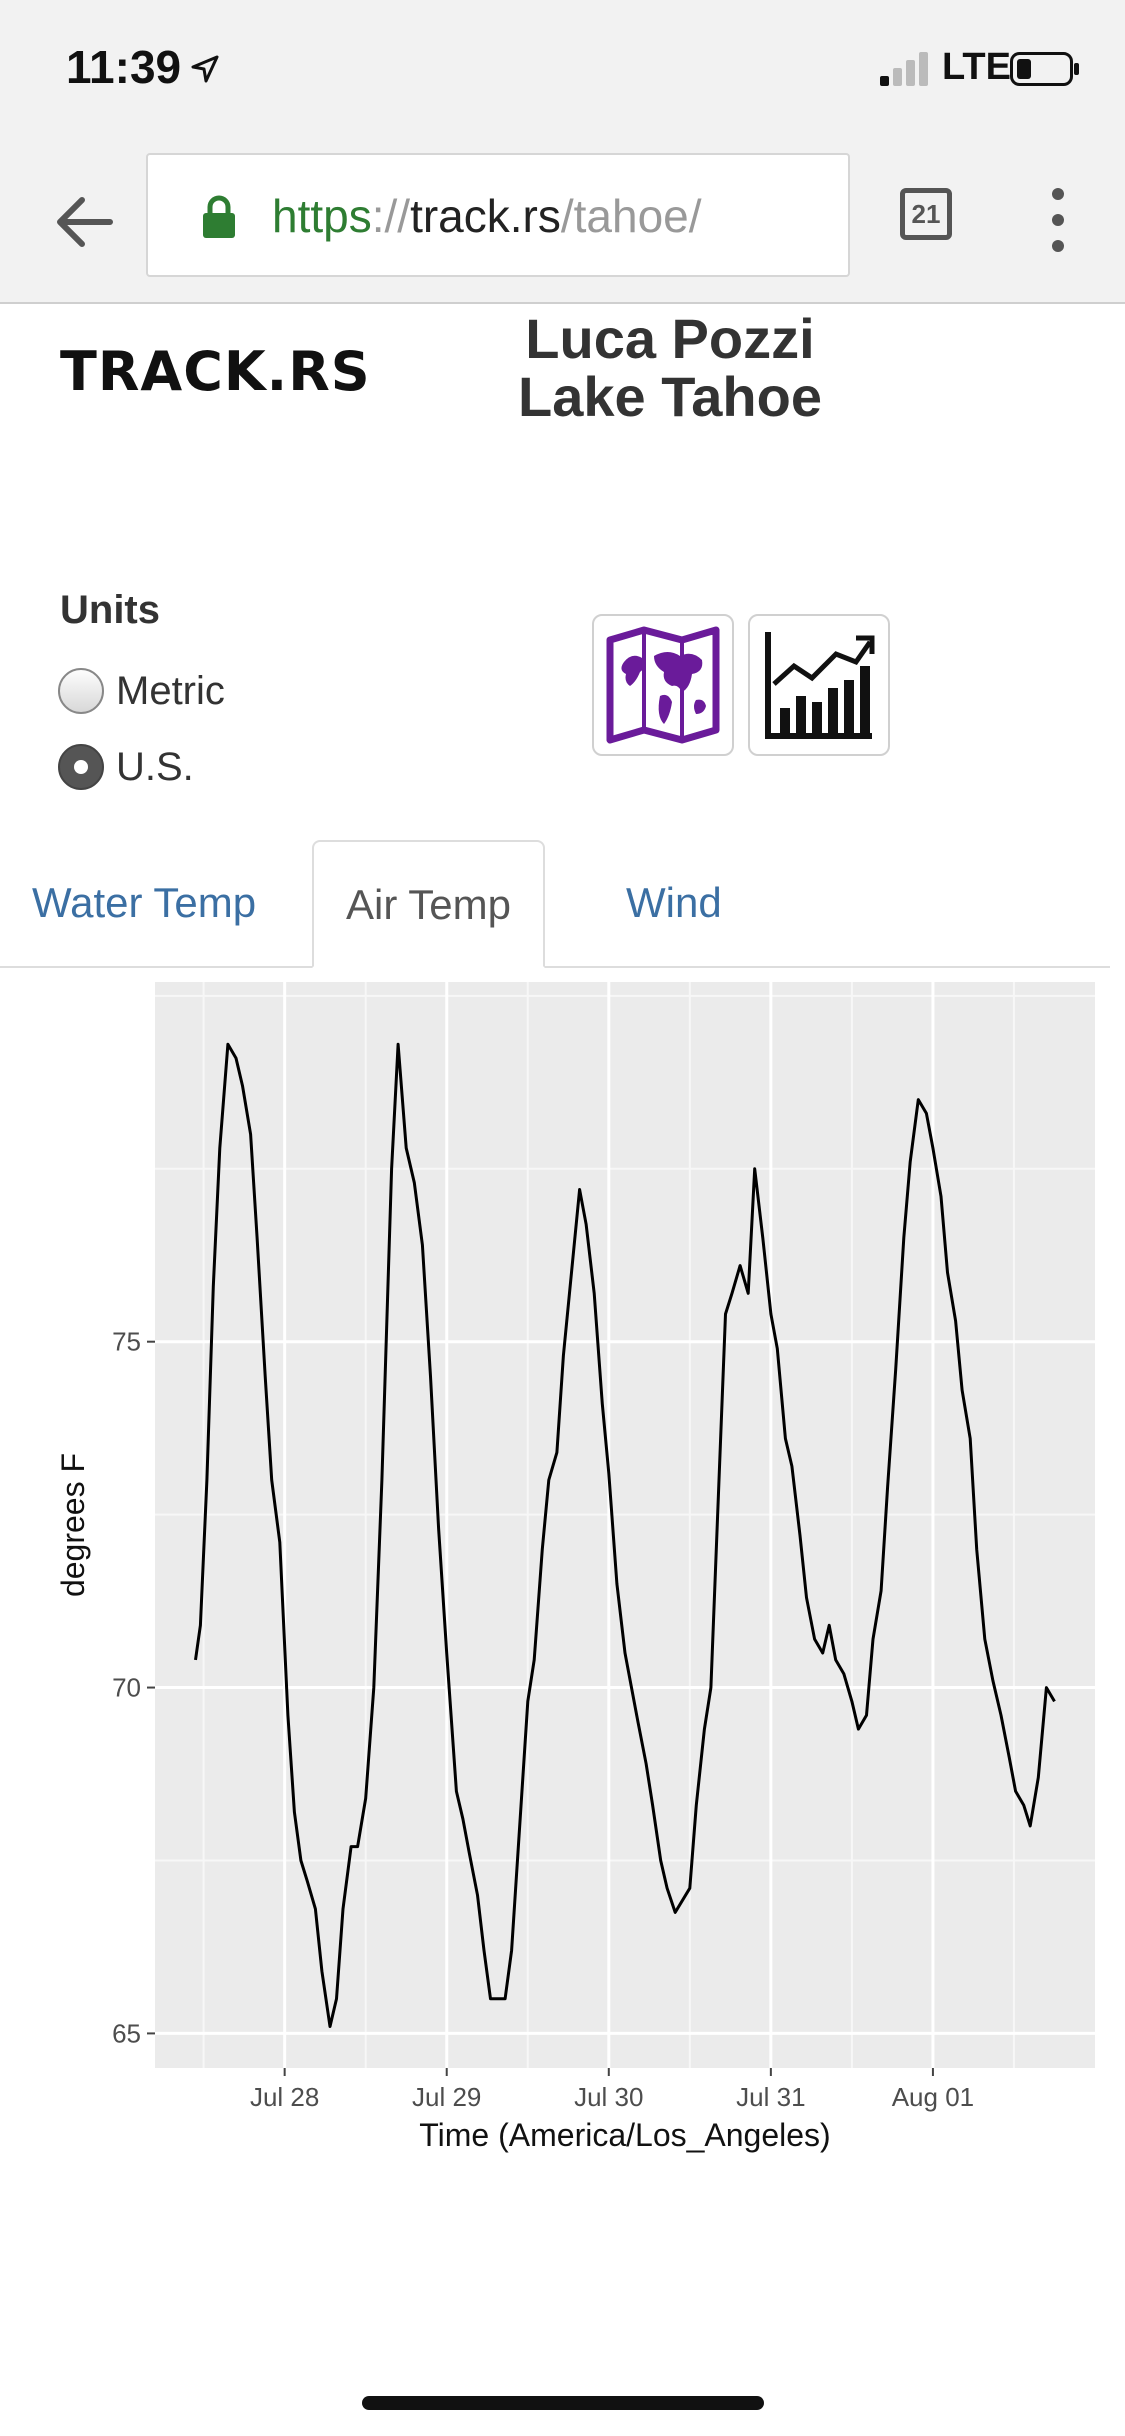 Image resolution: width=1125 pixels, height=2436 pixels. Describe the element at coordinates (770, 2097) in the screenshot. I see `x-tick-label: Jul 31` at that location.